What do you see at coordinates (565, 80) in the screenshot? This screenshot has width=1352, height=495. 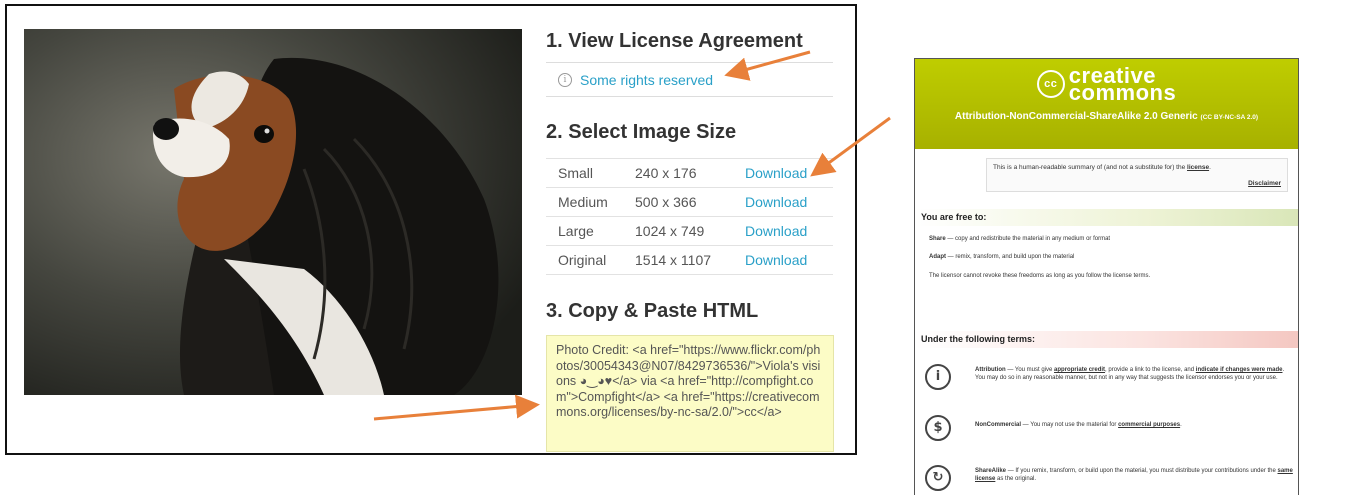 I see `info-icon: i` at bounding box center [565, 80].